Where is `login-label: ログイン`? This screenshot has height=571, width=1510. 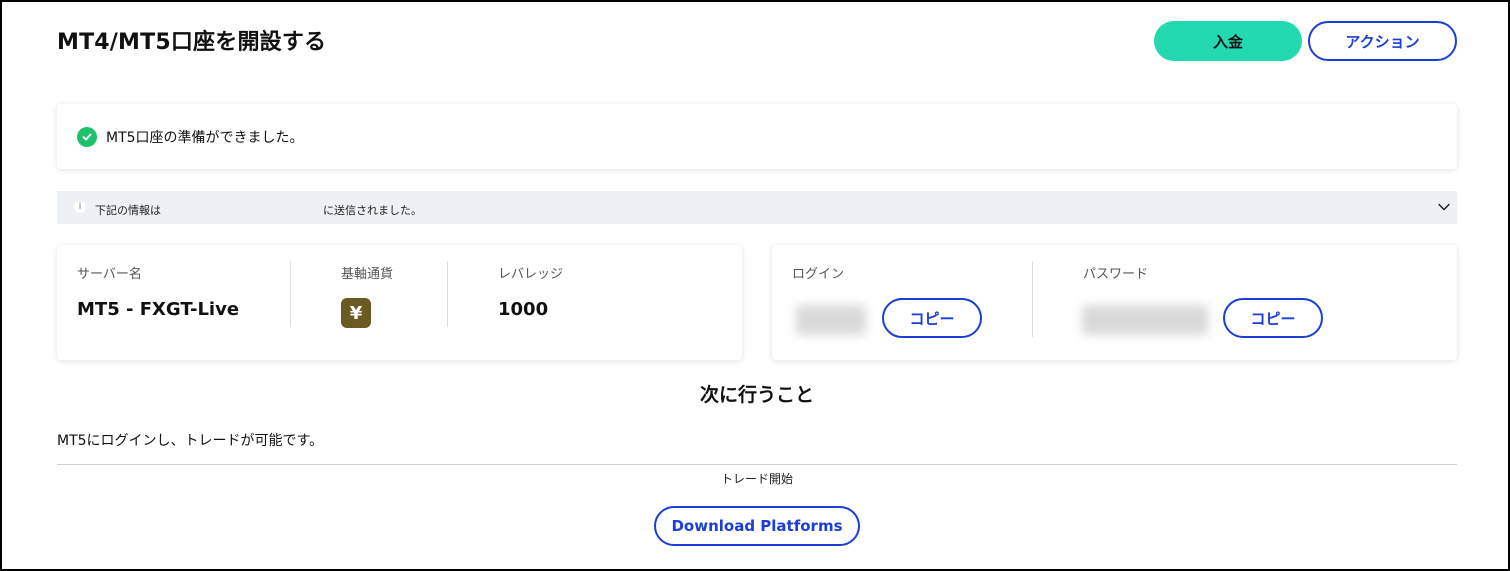 login-label: ログイン is located at coordinates (818, 274).